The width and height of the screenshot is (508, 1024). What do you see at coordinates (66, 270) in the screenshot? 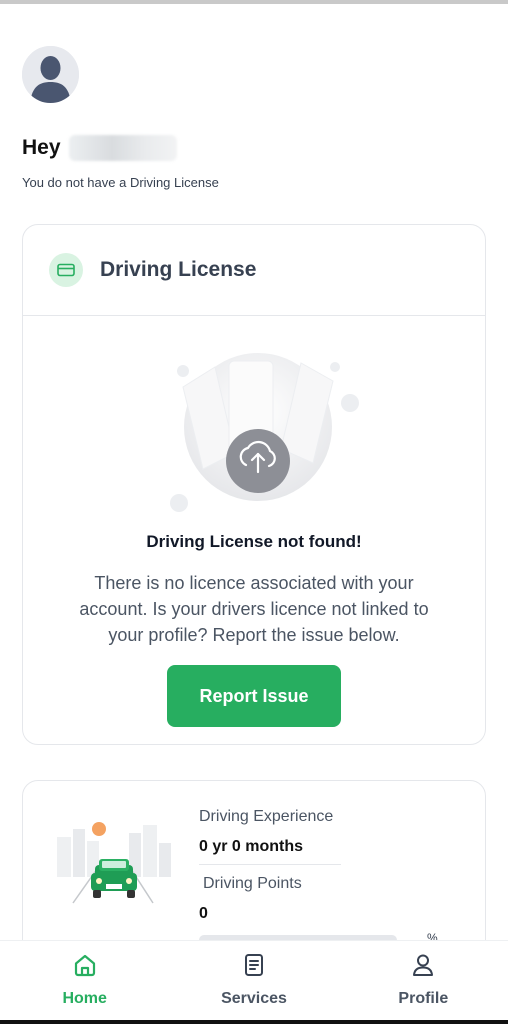
I see `id-card-icon` at bounding box center [66, 270].